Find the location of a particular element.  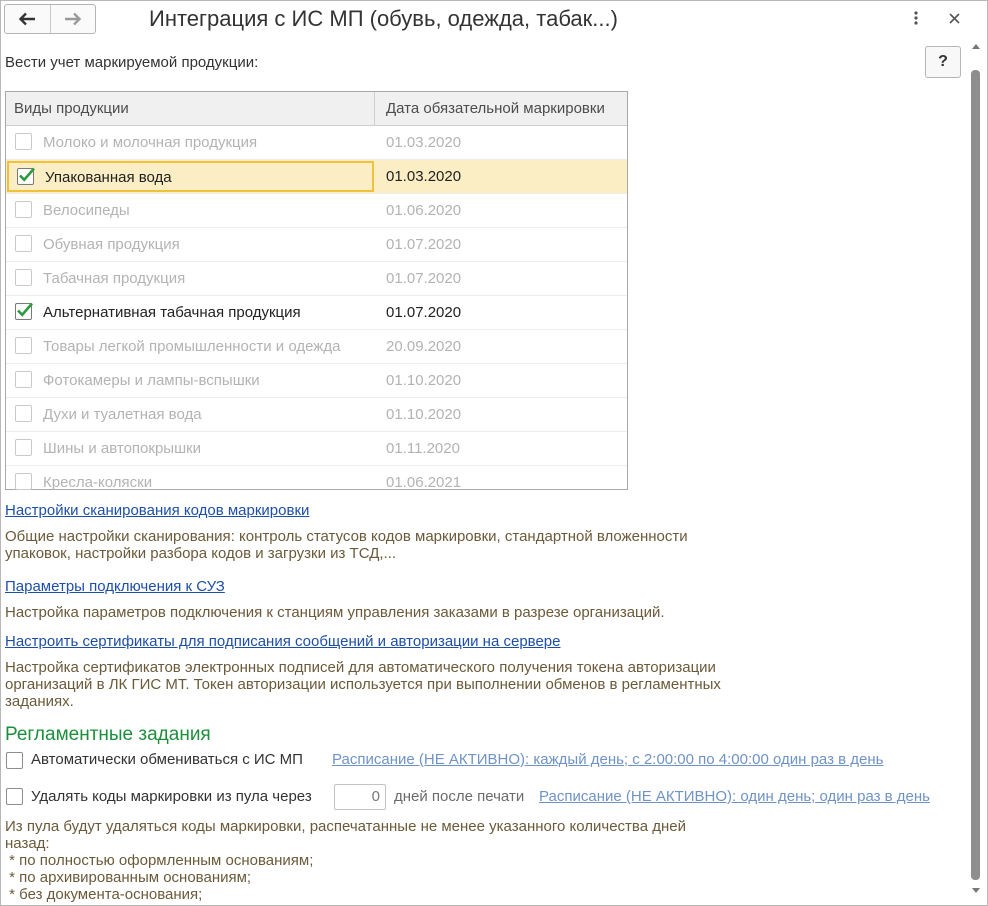

scheduled-tasks-heading: Регламентные задания is located at coordinates (108, 734).